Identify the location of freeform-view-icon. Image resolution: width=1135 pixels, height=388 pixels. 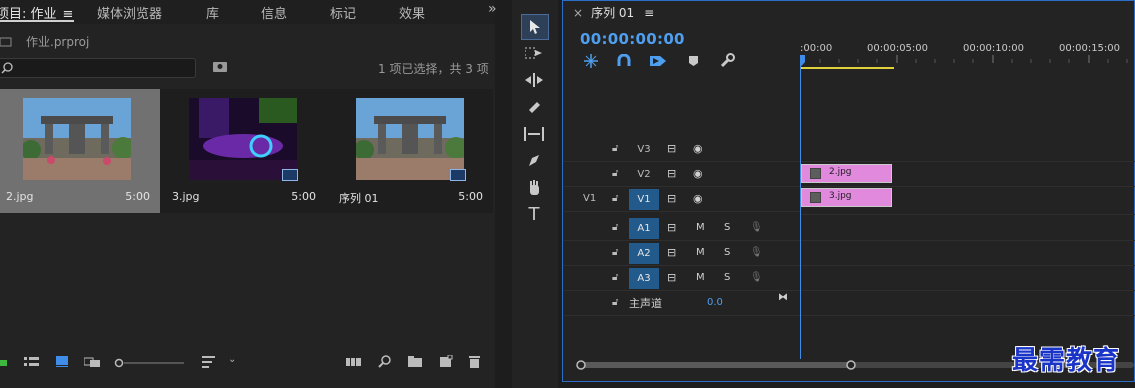
(93, 362).